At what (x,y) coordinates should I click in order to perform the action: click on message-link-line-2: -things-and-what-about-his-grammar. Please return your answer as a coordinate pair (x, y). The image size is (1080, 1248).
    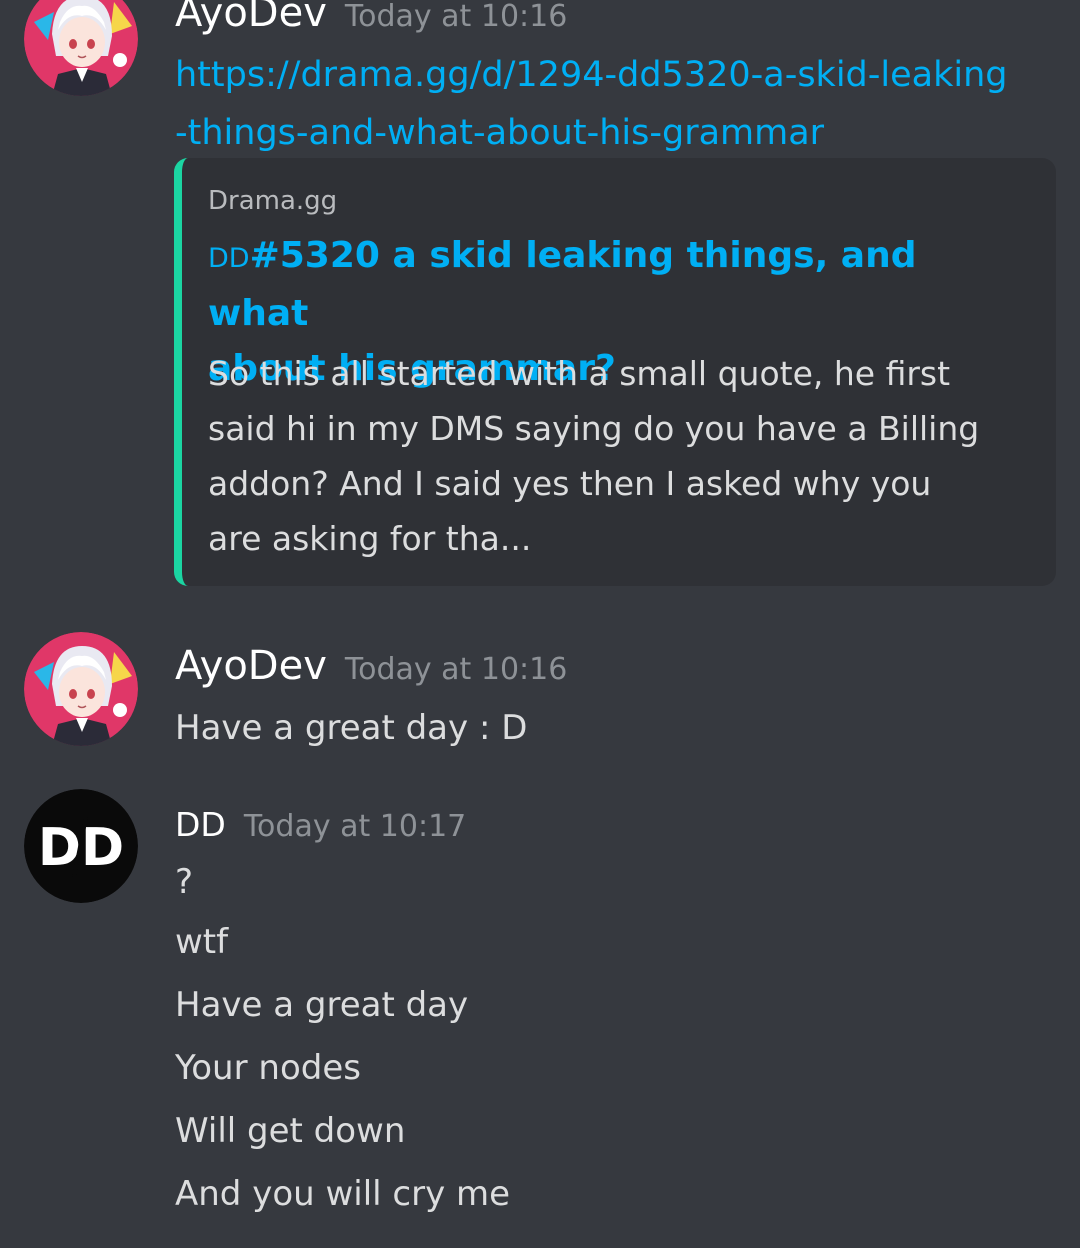
    Looking at the image, I should click on (499, 133).